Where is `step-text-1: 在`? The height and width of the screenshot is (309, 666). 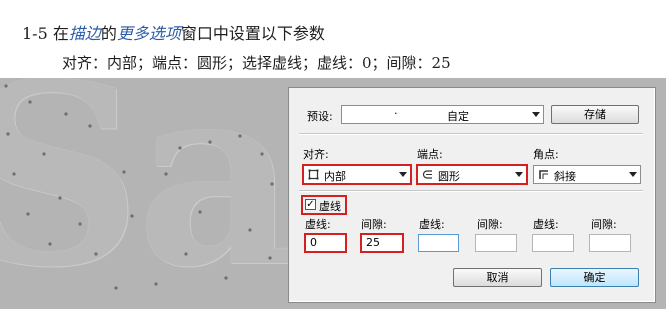
step-text-1: 在 is located at coordinates (60, 33).